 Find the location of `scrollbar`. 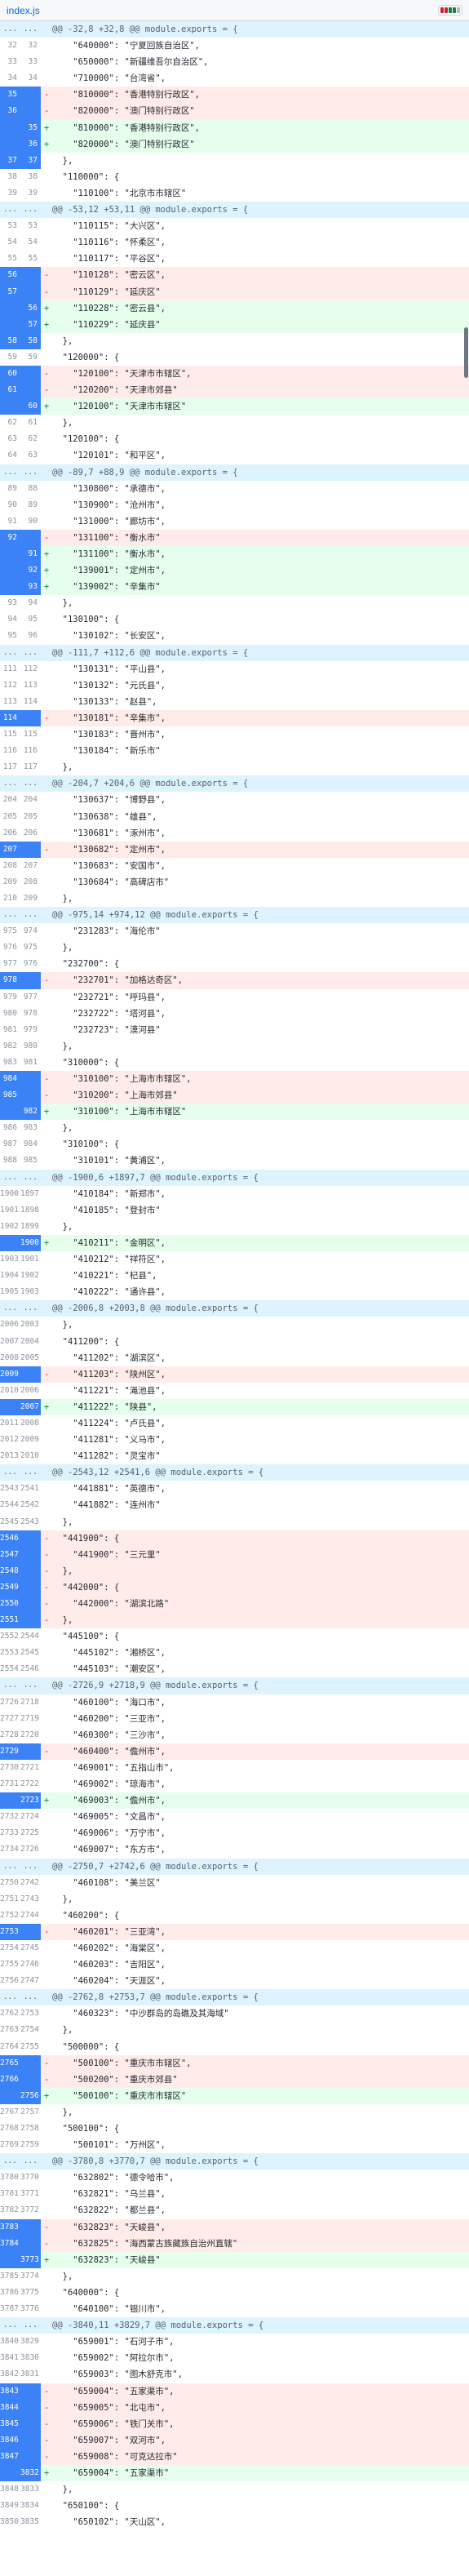

scrollbar is located at coordinates (465, 1298).